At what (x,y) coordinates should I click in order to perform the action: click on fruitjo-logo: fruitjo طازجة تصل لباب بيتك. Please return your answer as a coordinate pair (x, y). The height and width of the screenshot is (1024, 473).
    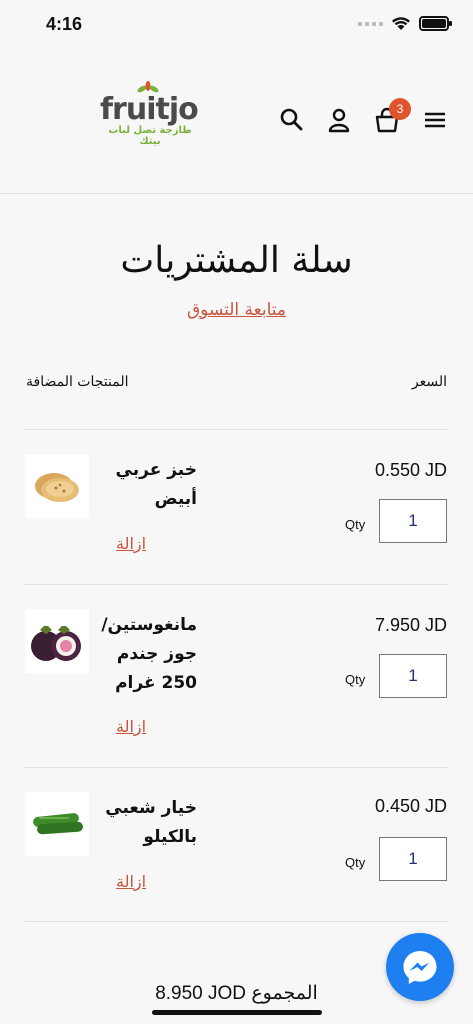
    Looking at the image, I should click on (150, 114).